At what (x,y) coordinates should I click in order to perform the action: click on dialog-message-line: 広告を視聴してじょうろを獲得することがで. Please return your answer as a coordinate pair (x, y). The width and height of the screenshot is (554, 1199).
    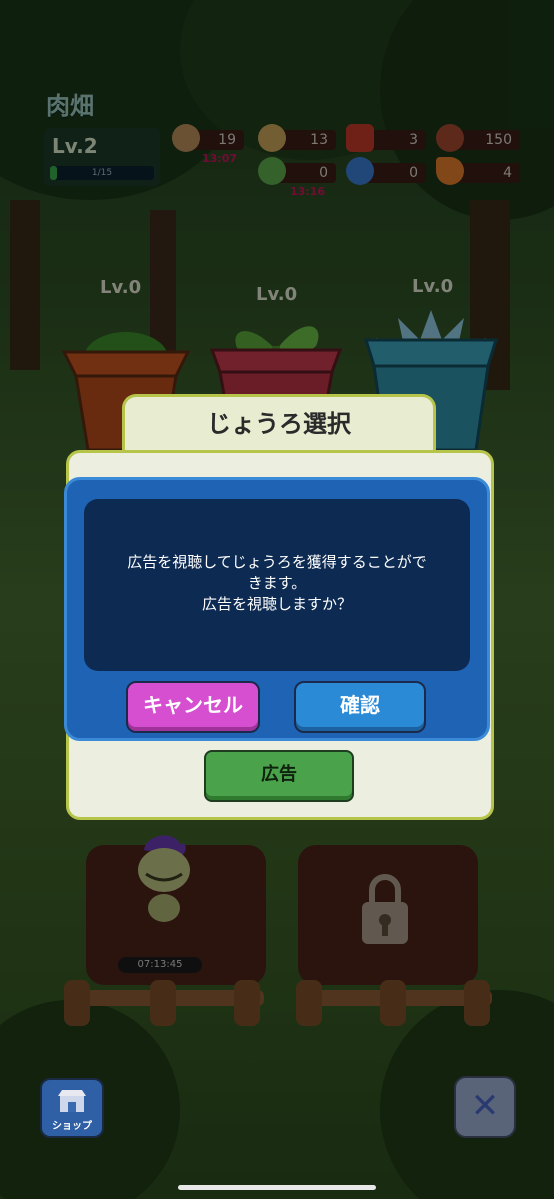
    Looking at the image, I should click on (277, 562).